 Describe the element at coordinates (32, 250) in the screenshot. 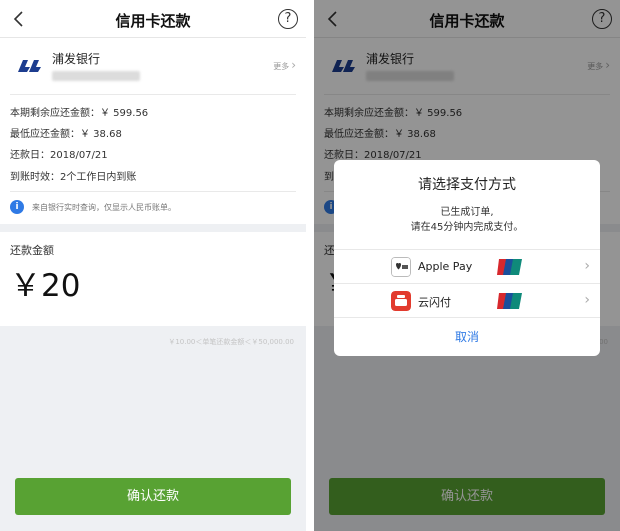

I see `amount-label: 还款金额` at that location.